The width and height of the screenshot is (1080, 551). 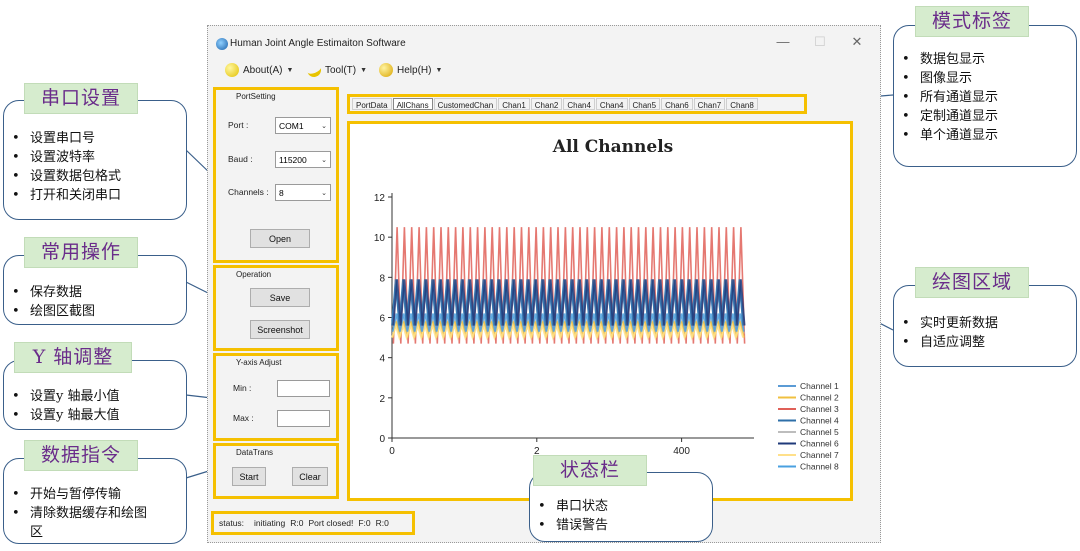 I want to click on status-label: status:, so click(x=232, y=523).